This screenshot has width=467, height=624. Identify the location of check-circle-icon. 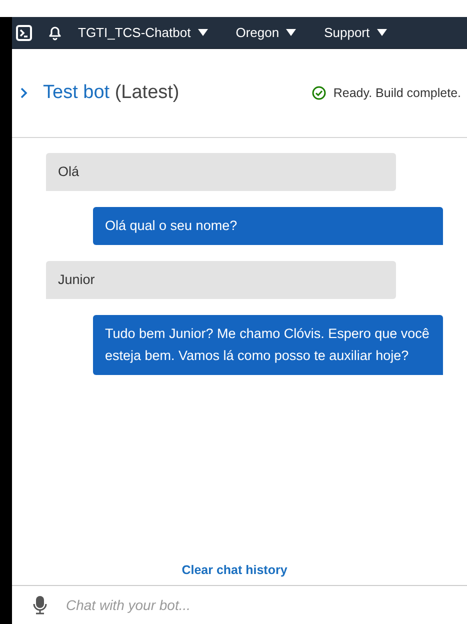
(319, 93).